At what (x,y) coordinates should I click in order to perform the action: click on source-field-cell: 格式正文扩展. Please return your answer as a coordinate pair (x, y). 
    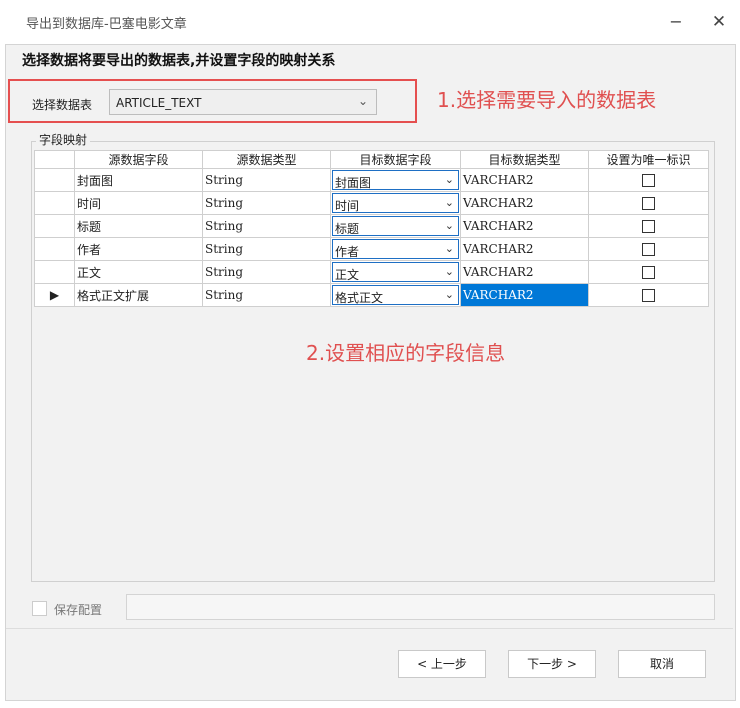
    Looking at the image, I should click on (138, 295).